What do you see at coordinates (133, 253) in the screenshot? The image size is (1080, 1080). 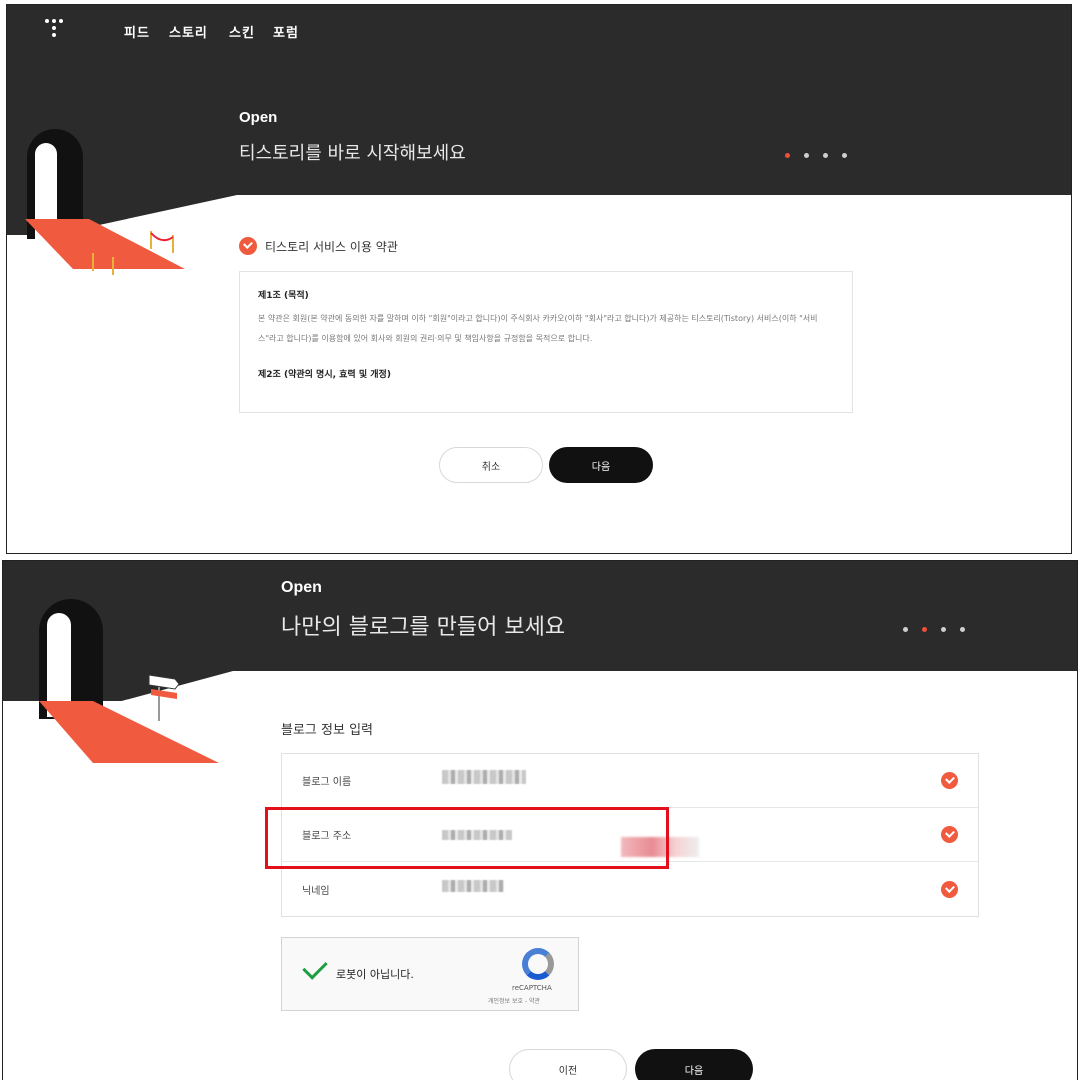 I see `stanchion-ropes` at bounding box center [133, 253].